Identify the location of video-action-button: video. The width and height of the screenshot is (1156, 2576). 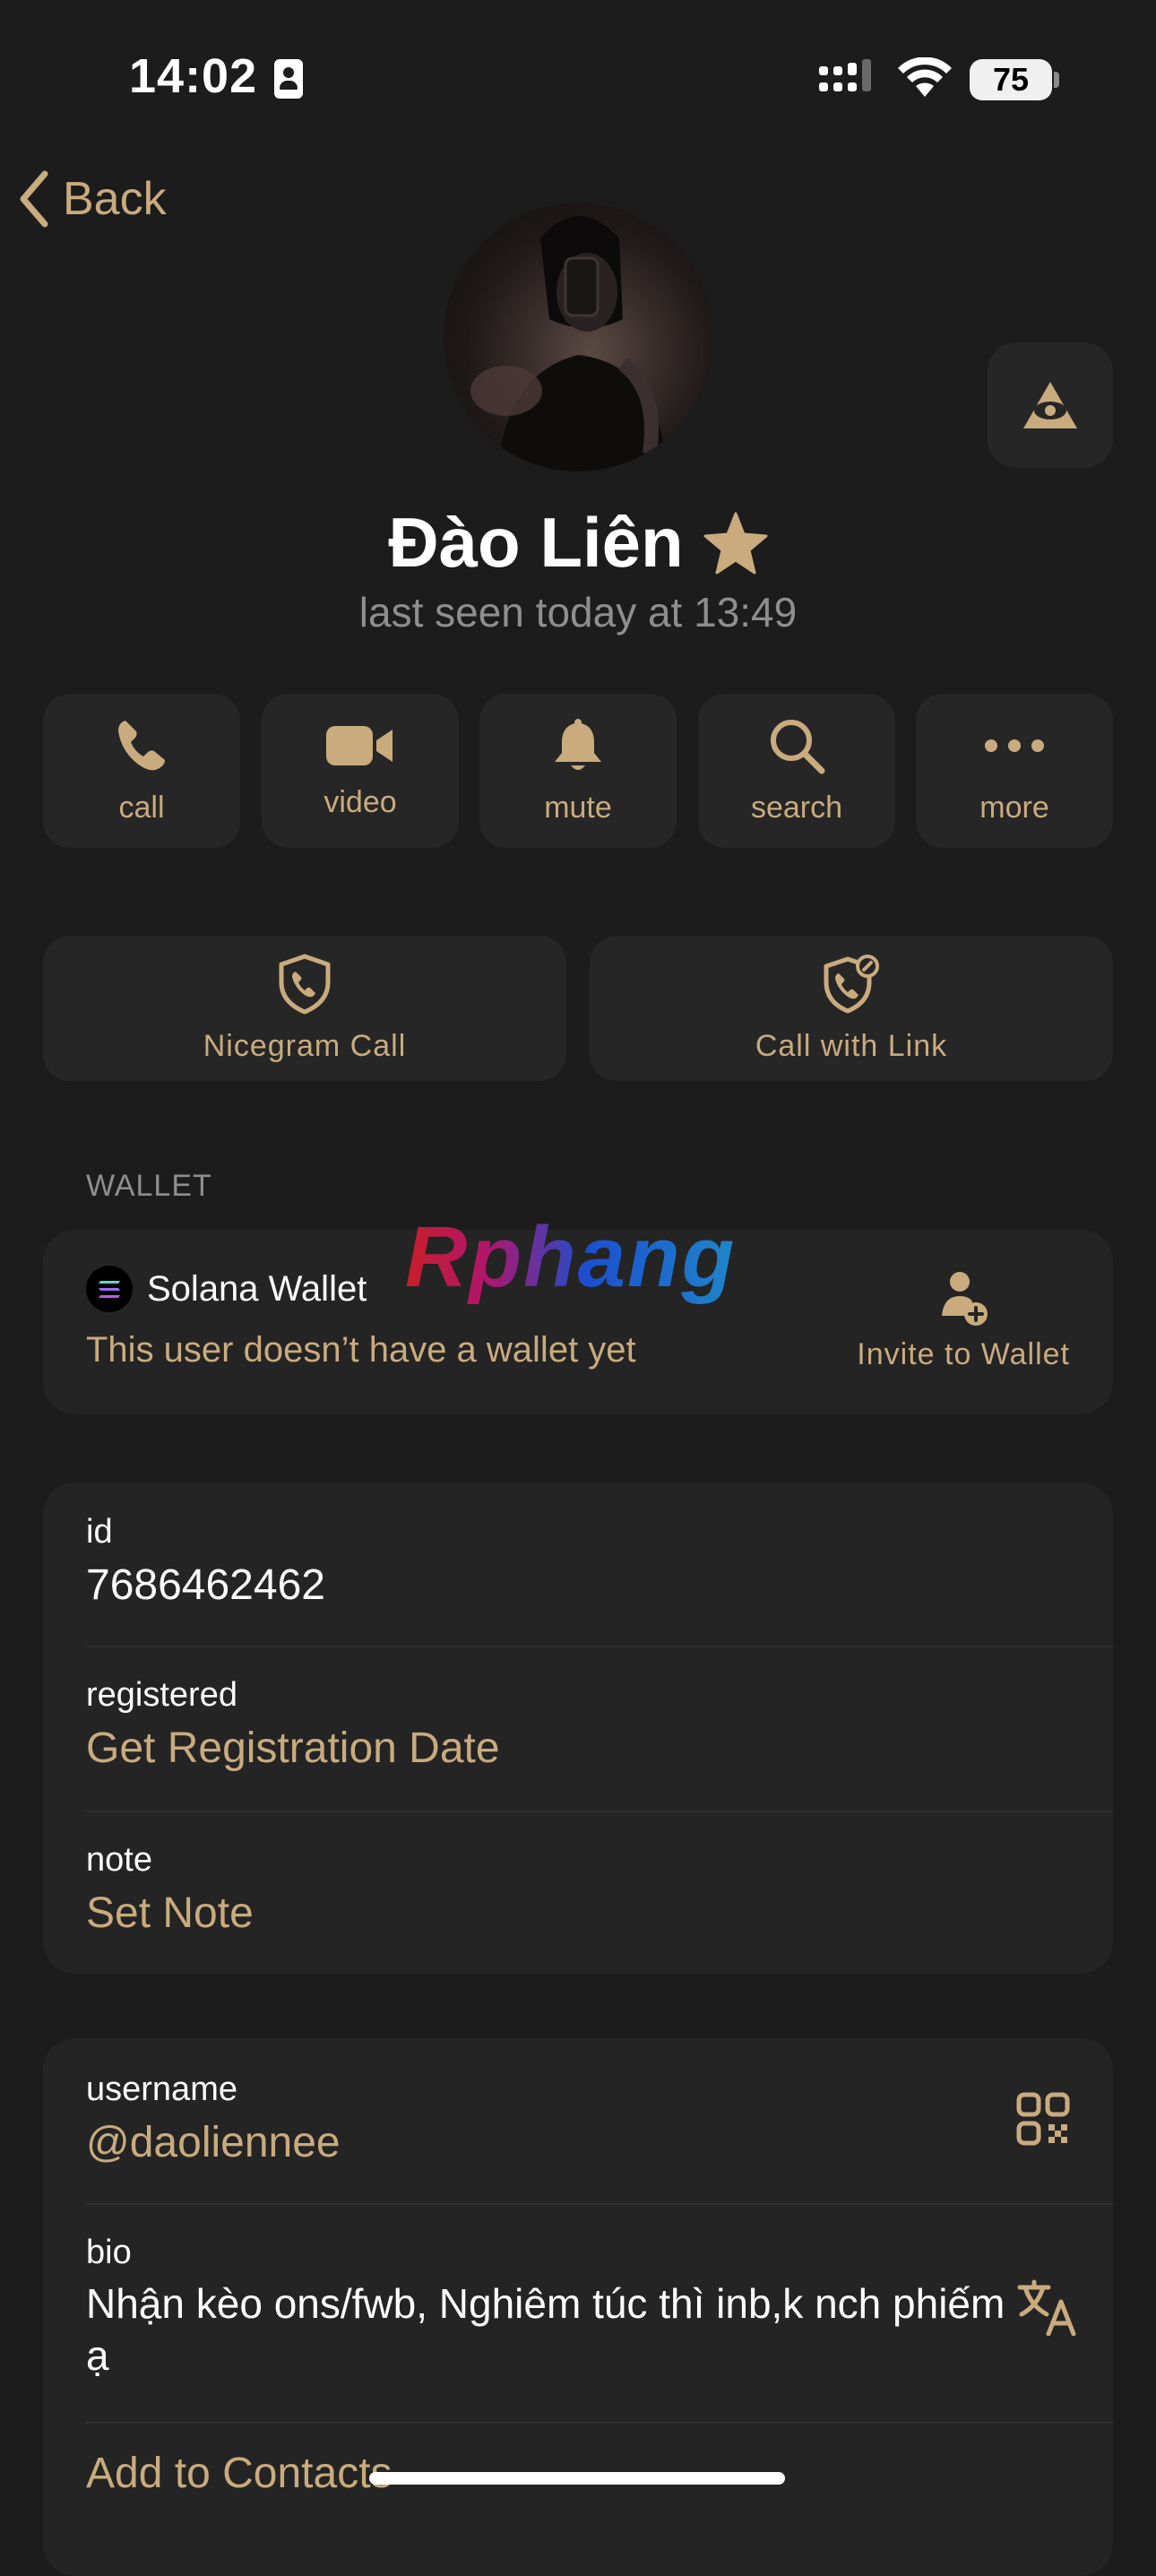
(361, 771).